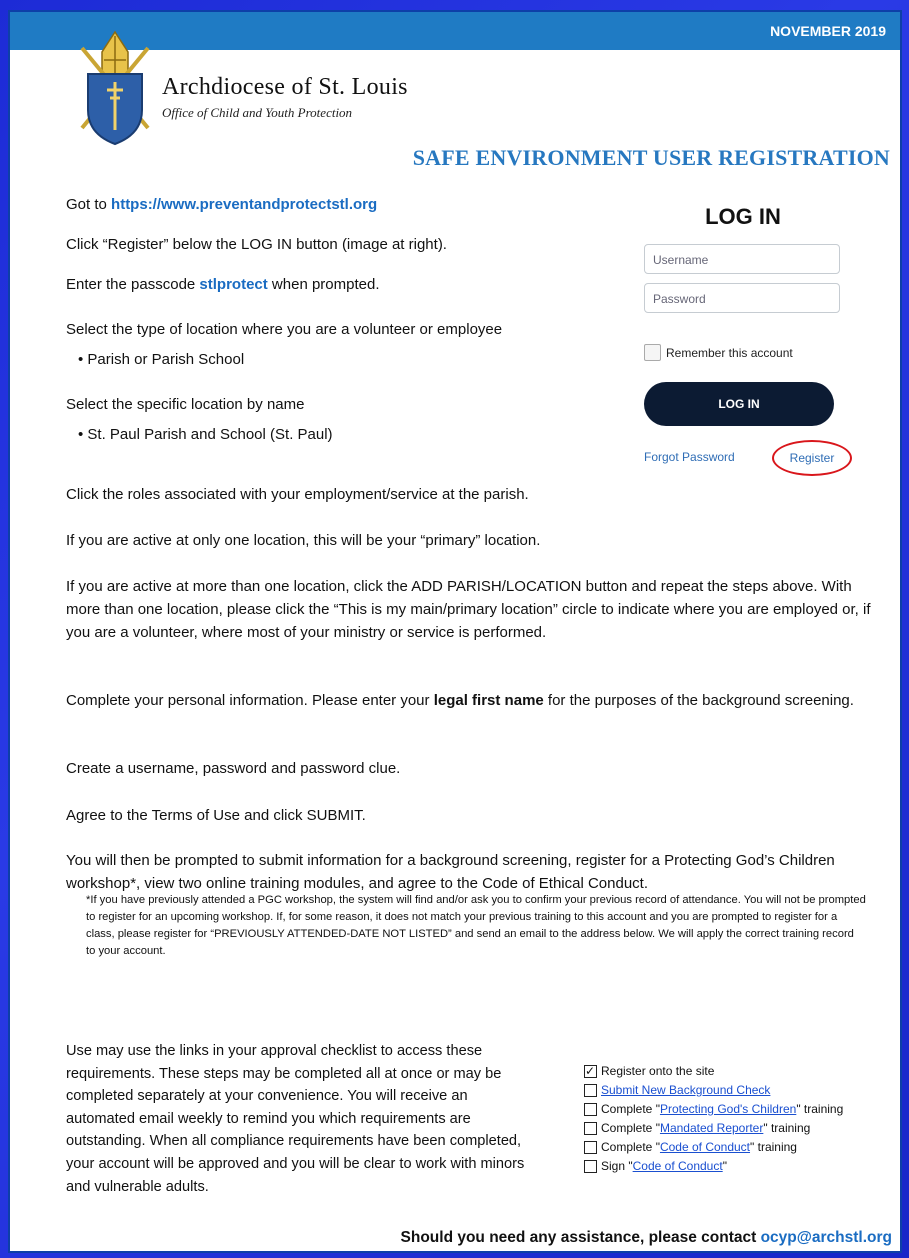  I want to click on remember-account: Remember this account, so click(718, 352).